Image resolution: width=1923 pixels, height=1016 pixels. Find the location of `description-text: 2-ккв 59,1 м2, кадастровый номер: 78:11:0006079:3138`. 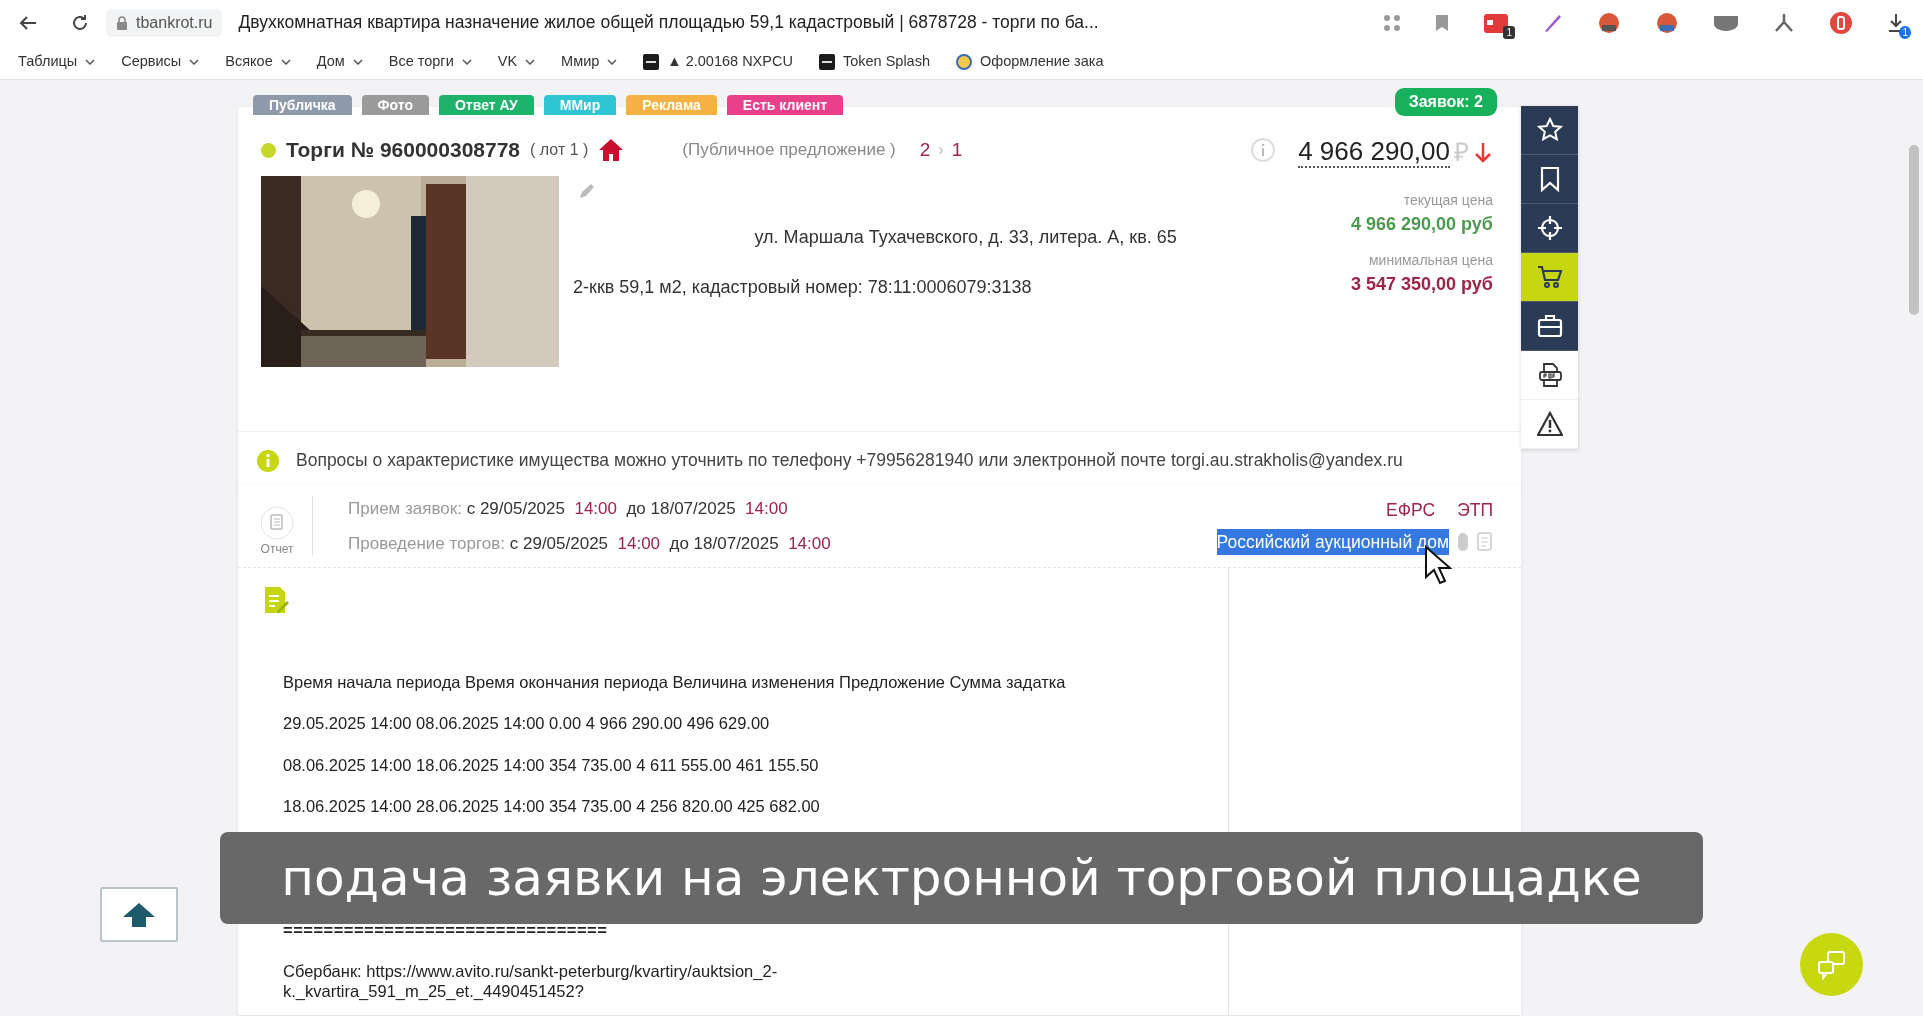

description-text: 2-ккв 59,1 м2, кадастровый номер: 78:11:0006079:3138 is located at coordinates (803, 287).